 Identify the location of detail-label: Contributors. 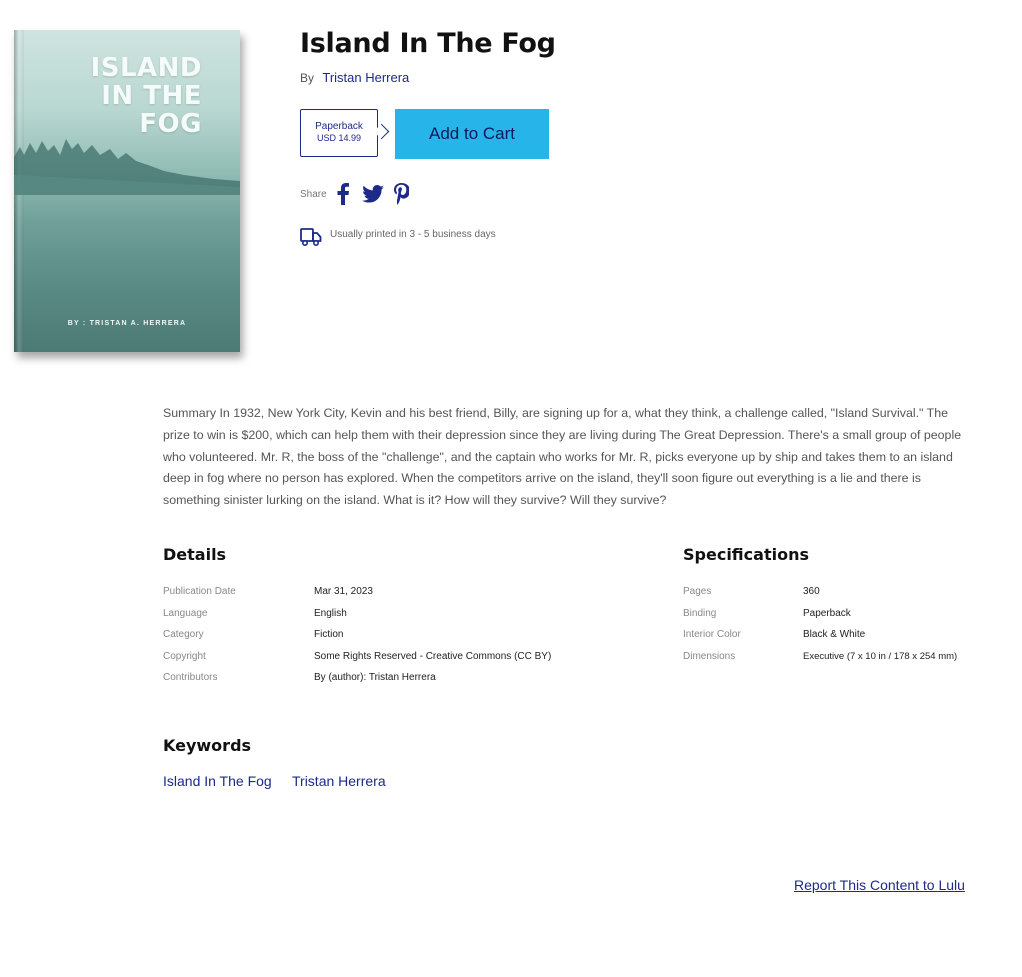
(190, 677).